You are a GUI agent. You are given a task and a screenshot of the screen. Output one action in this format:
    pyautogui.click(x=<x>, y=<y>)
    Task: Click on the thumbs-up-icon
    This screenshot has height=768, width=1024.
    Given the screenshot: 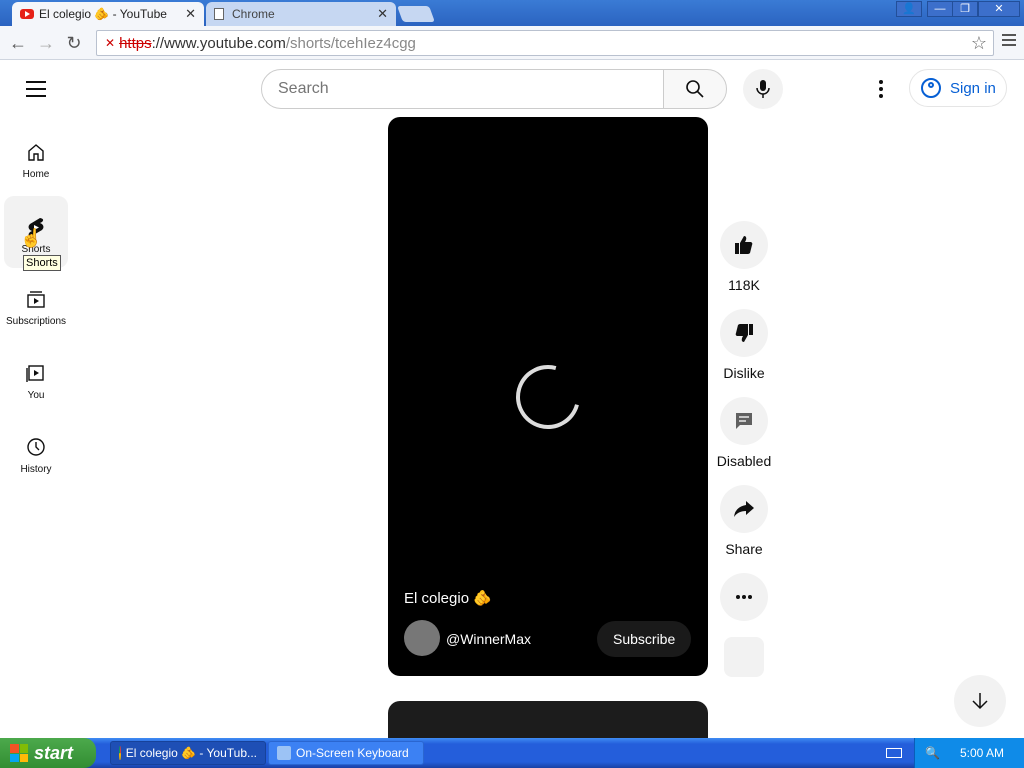 What is the action you would take?
    pyautogui.click(x=744, y=245)
    